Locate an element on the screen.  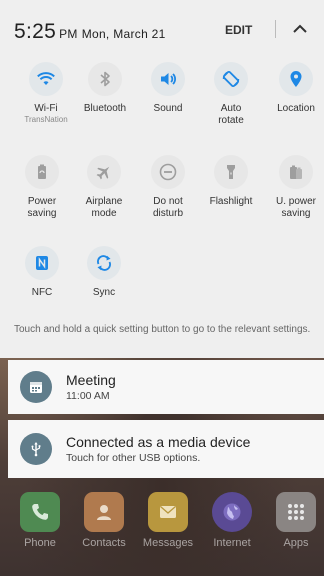
edit-button: EDIT is located at coordinates (238, 30).